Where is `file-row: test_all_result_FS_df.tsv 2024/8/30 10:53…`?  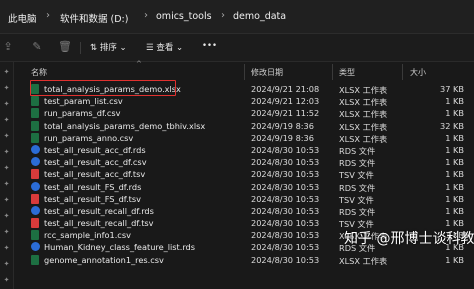
file-row: test_all_result_FS_df.tsv 2024/8/30 10:53… is located at coordinates (244, 199).